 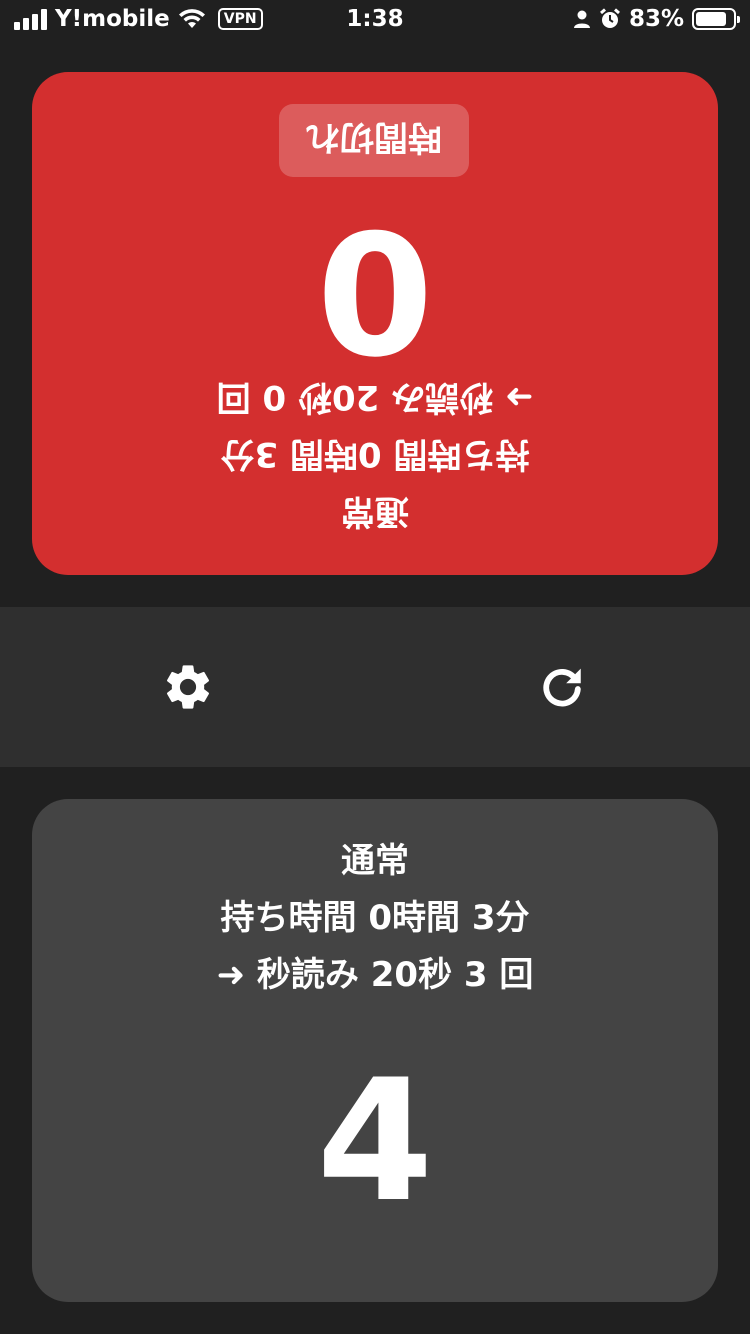 I want to click on timeout-badge: 時間切れ, so click(x=374, y=140).